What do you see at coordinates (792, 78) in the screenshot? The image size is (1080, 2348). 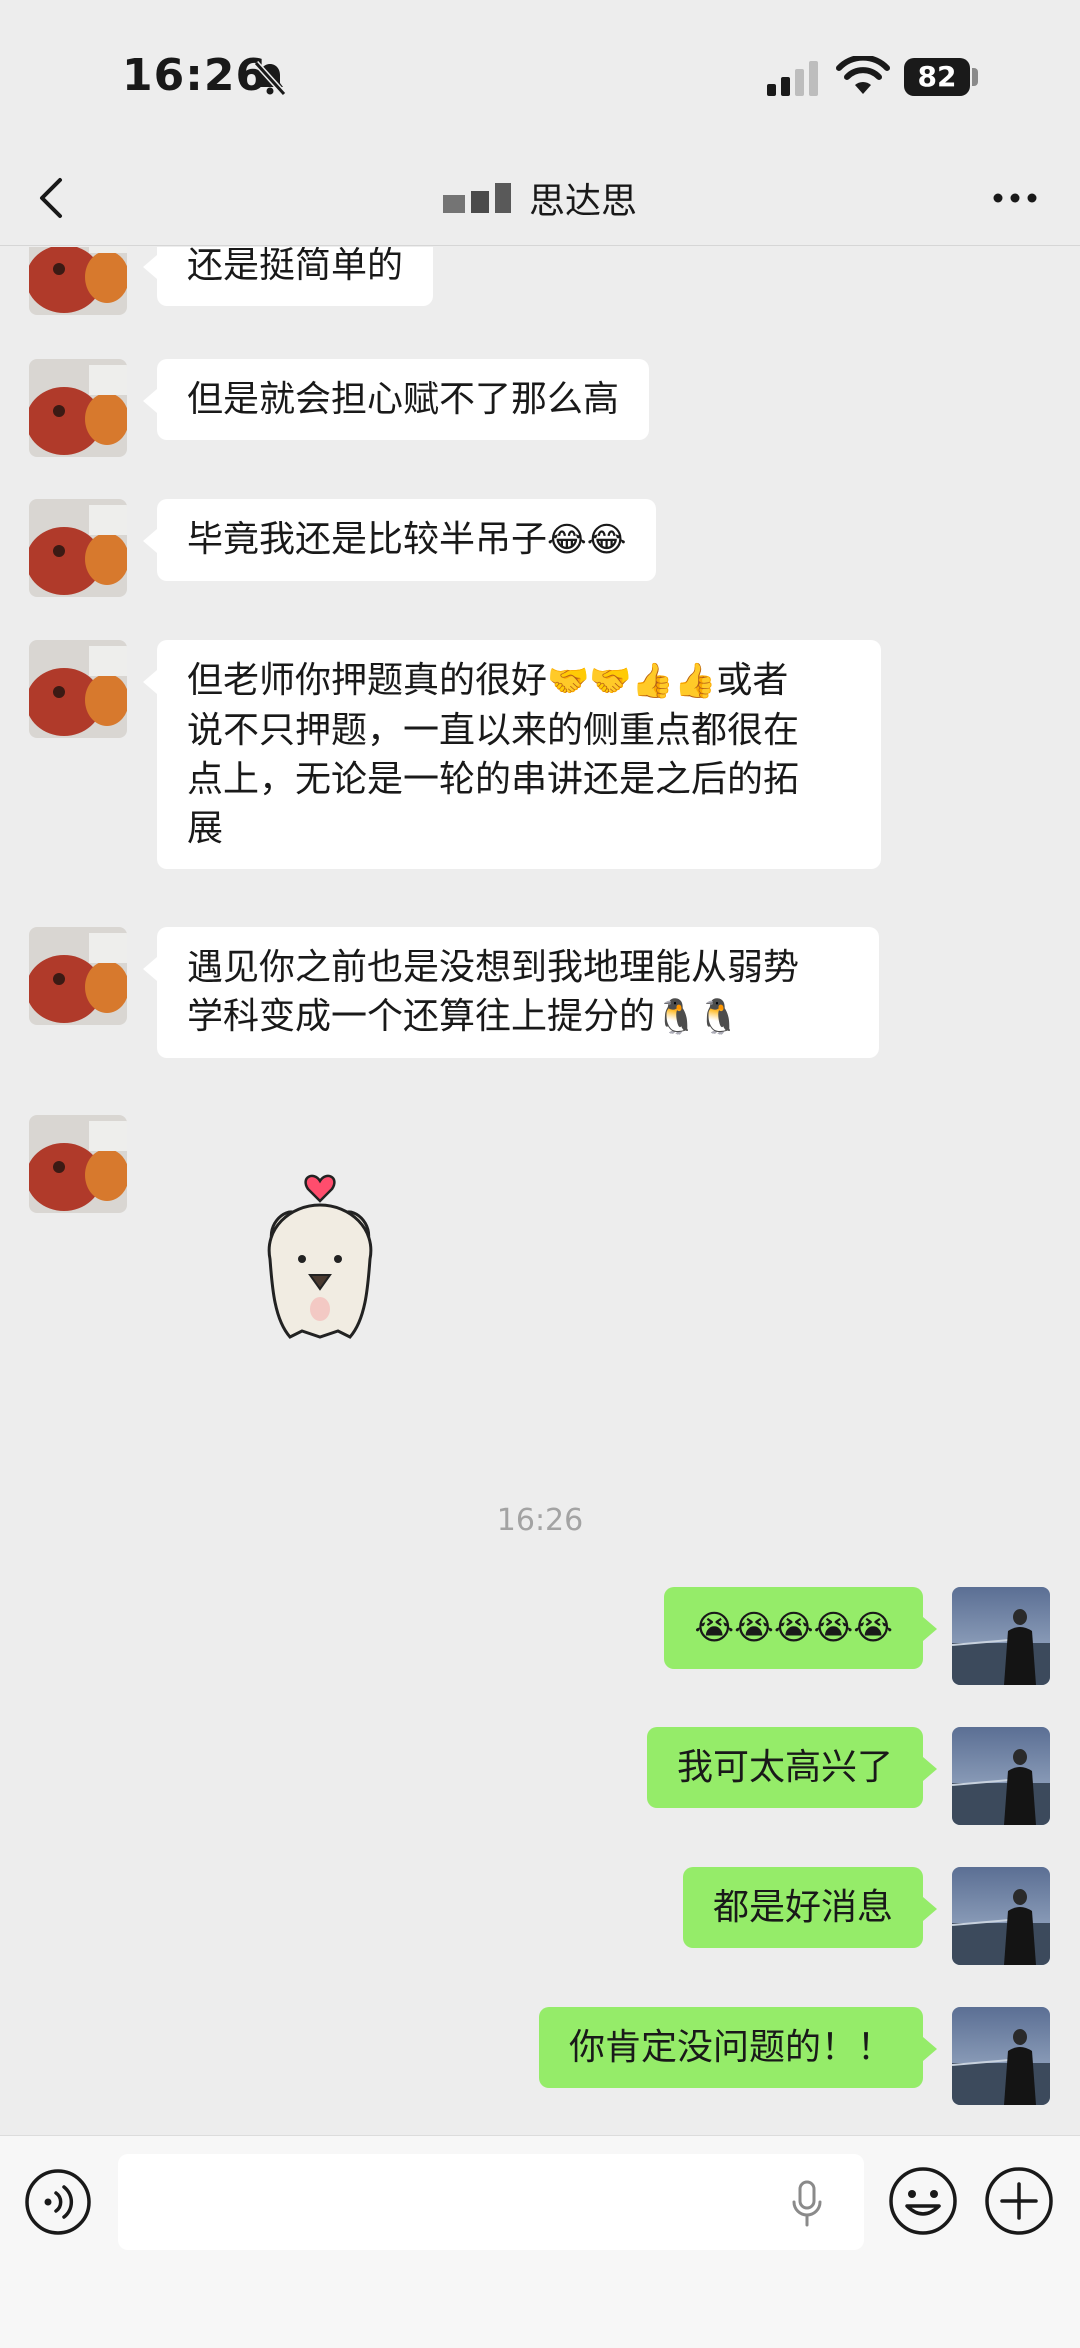 I see `cellular-signal-icon` at bounding box center [792, 78].